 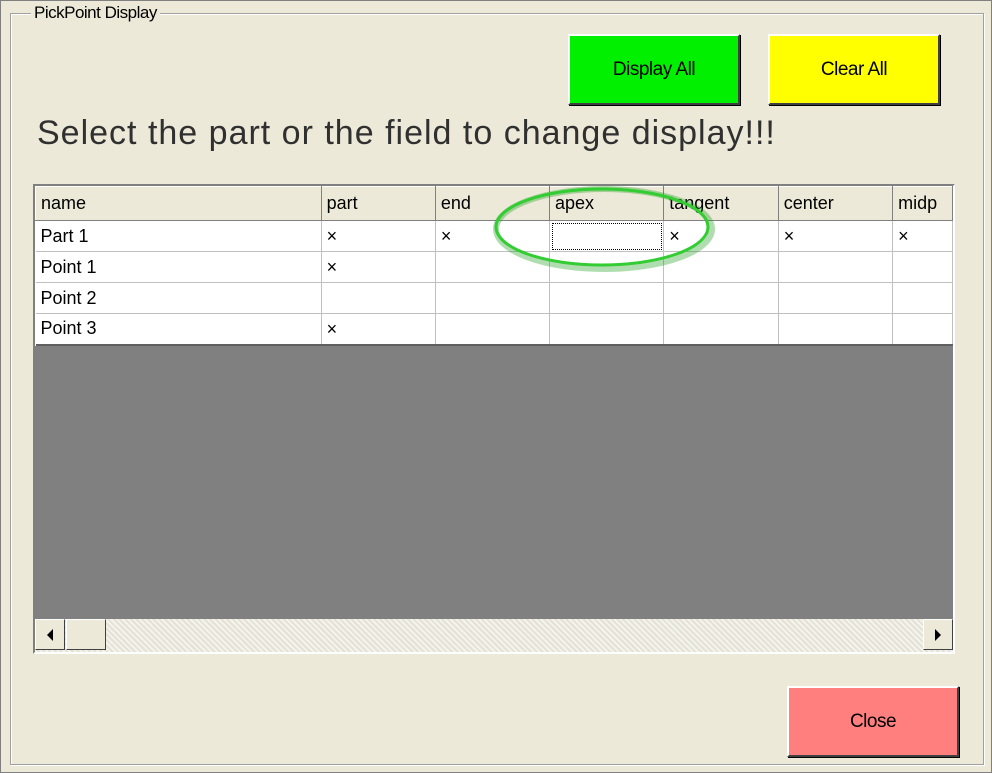 I want to click on header-row: name part end apex tangent center midp, so click(x=494, y=203).